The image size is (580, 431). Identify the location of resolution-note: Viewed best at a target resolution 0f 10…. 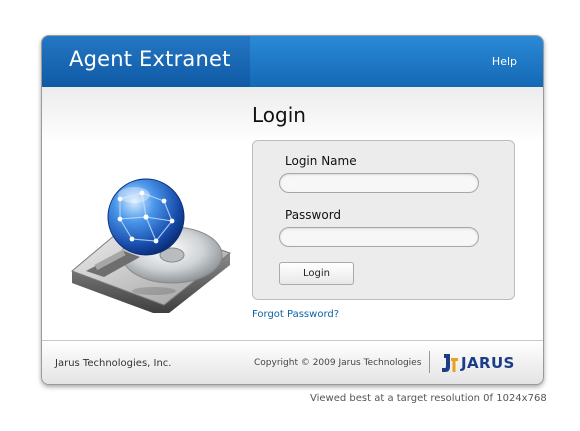
(428, 398).